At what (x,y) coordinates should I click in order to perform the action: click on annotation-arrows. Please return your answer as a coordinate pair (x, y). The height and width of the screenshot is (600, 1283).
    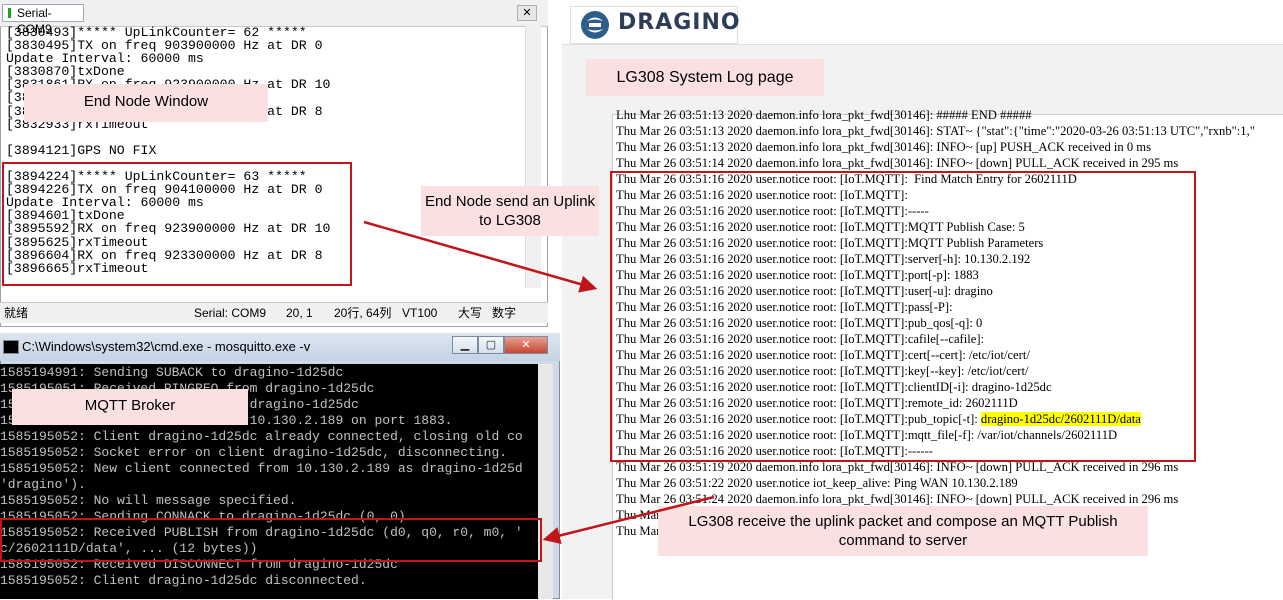
    Looking at the image, I should click on (539, 382).